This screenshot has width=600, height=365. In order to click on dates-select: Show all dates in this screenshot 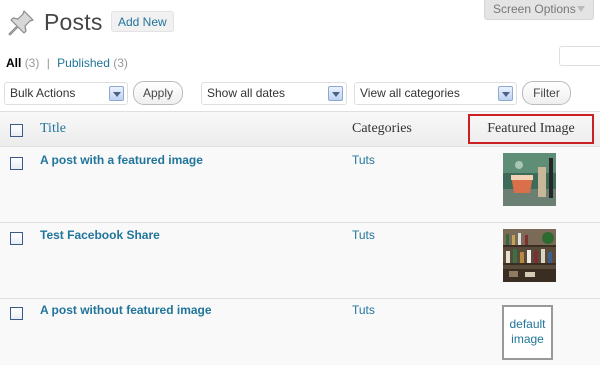, I will do `click(274, 93)`.